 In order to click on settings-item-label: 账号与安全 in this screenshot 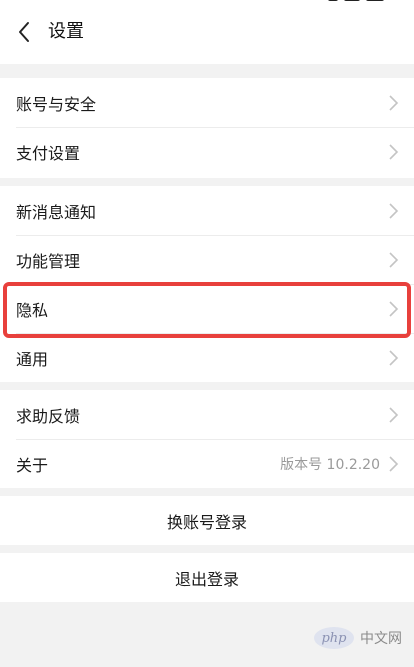, I will do `click(56, 104)`.